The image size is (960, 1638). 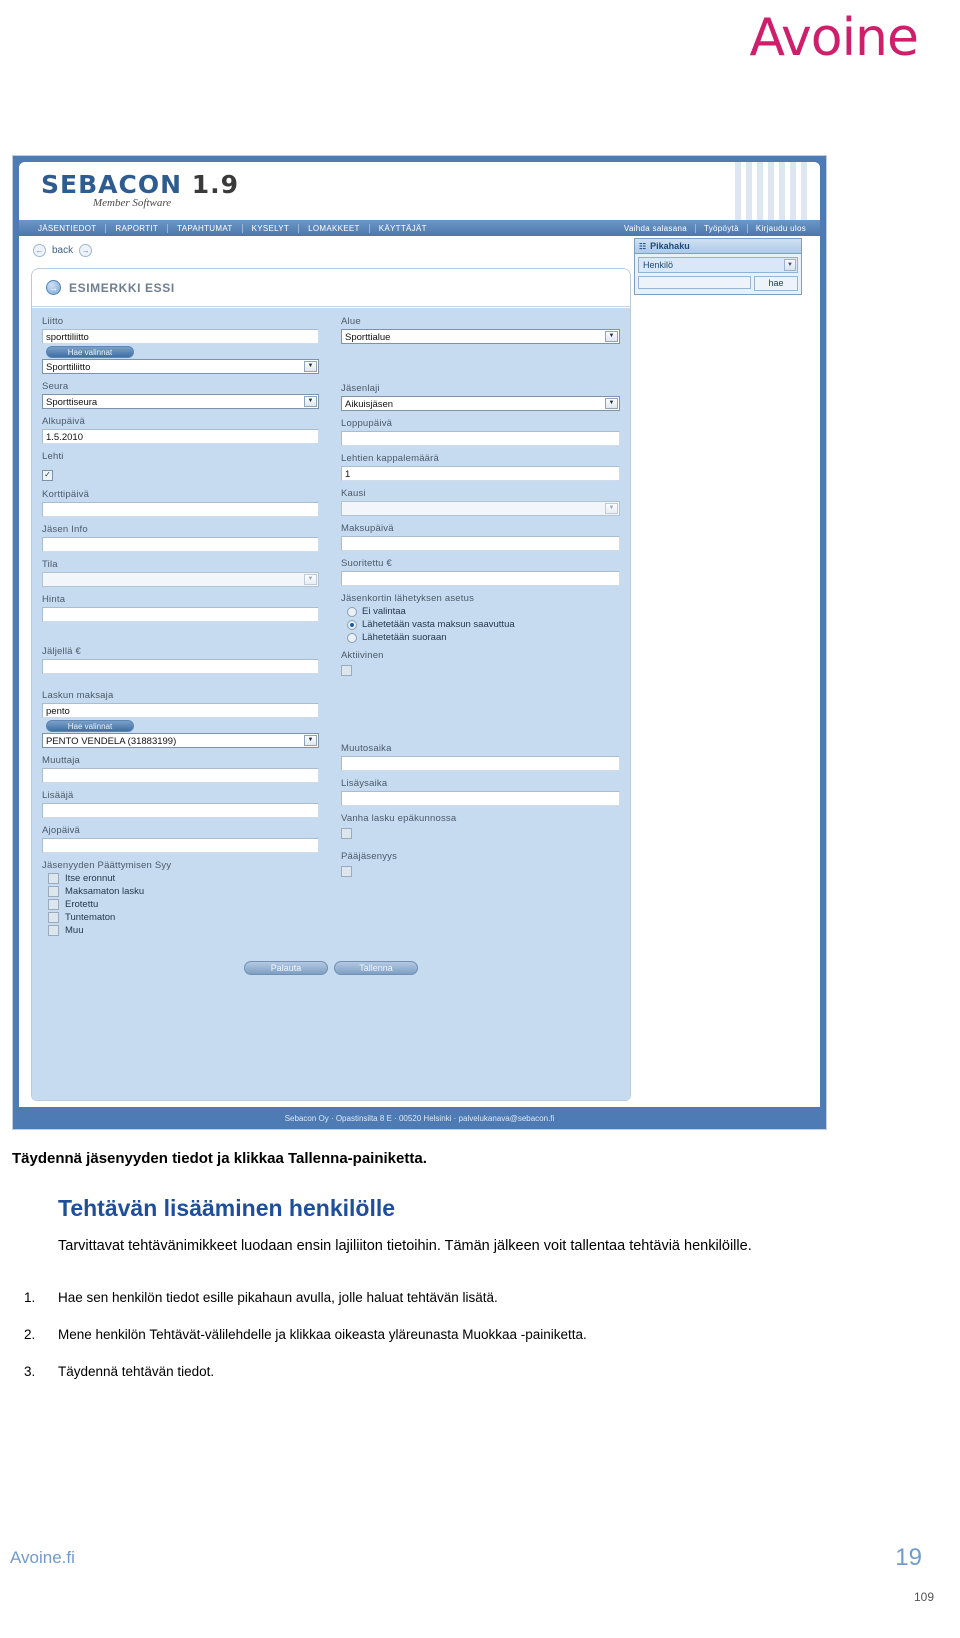 I want to click on radio-maksun-saavuttua, so click(x=352, y=624).